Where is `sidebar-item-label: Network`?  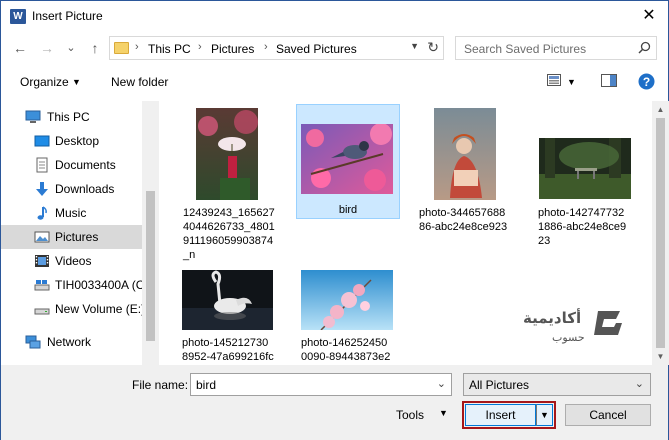
sidebar-item-label: Network is located at coordinates (69, 342).